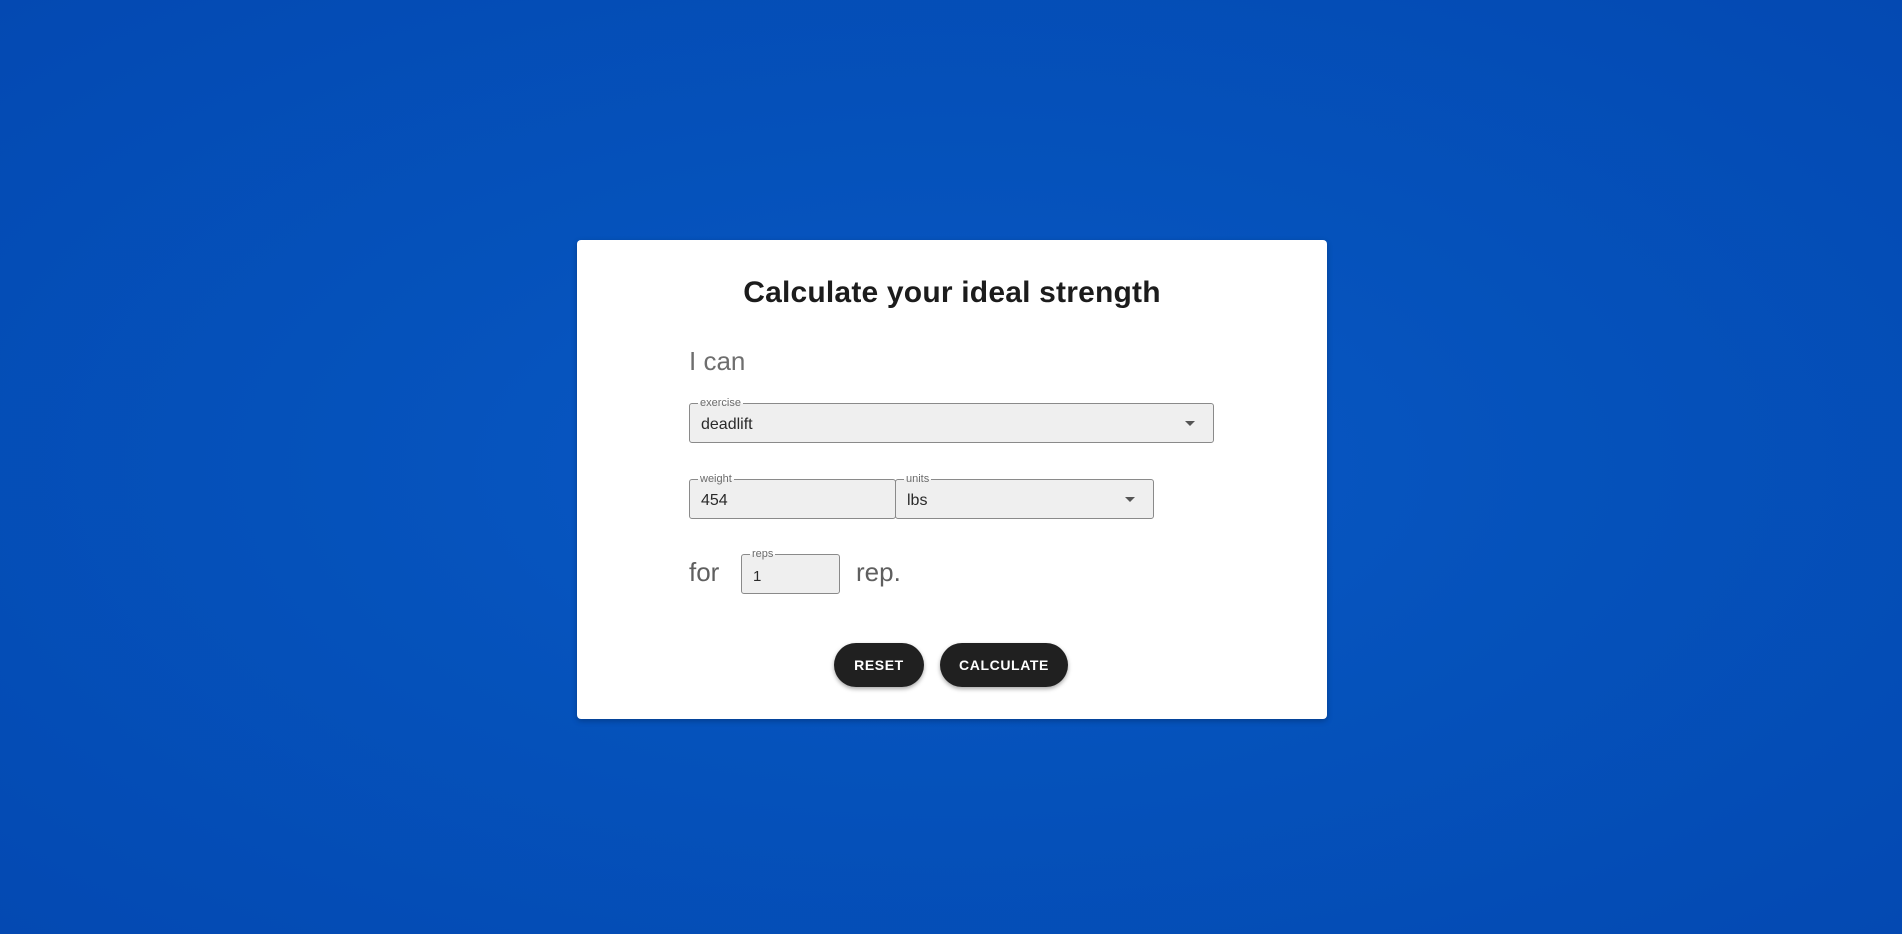  Describe the element at coordinates (757, 576) in the screenshot. I see `reps-value: 1` at that location.